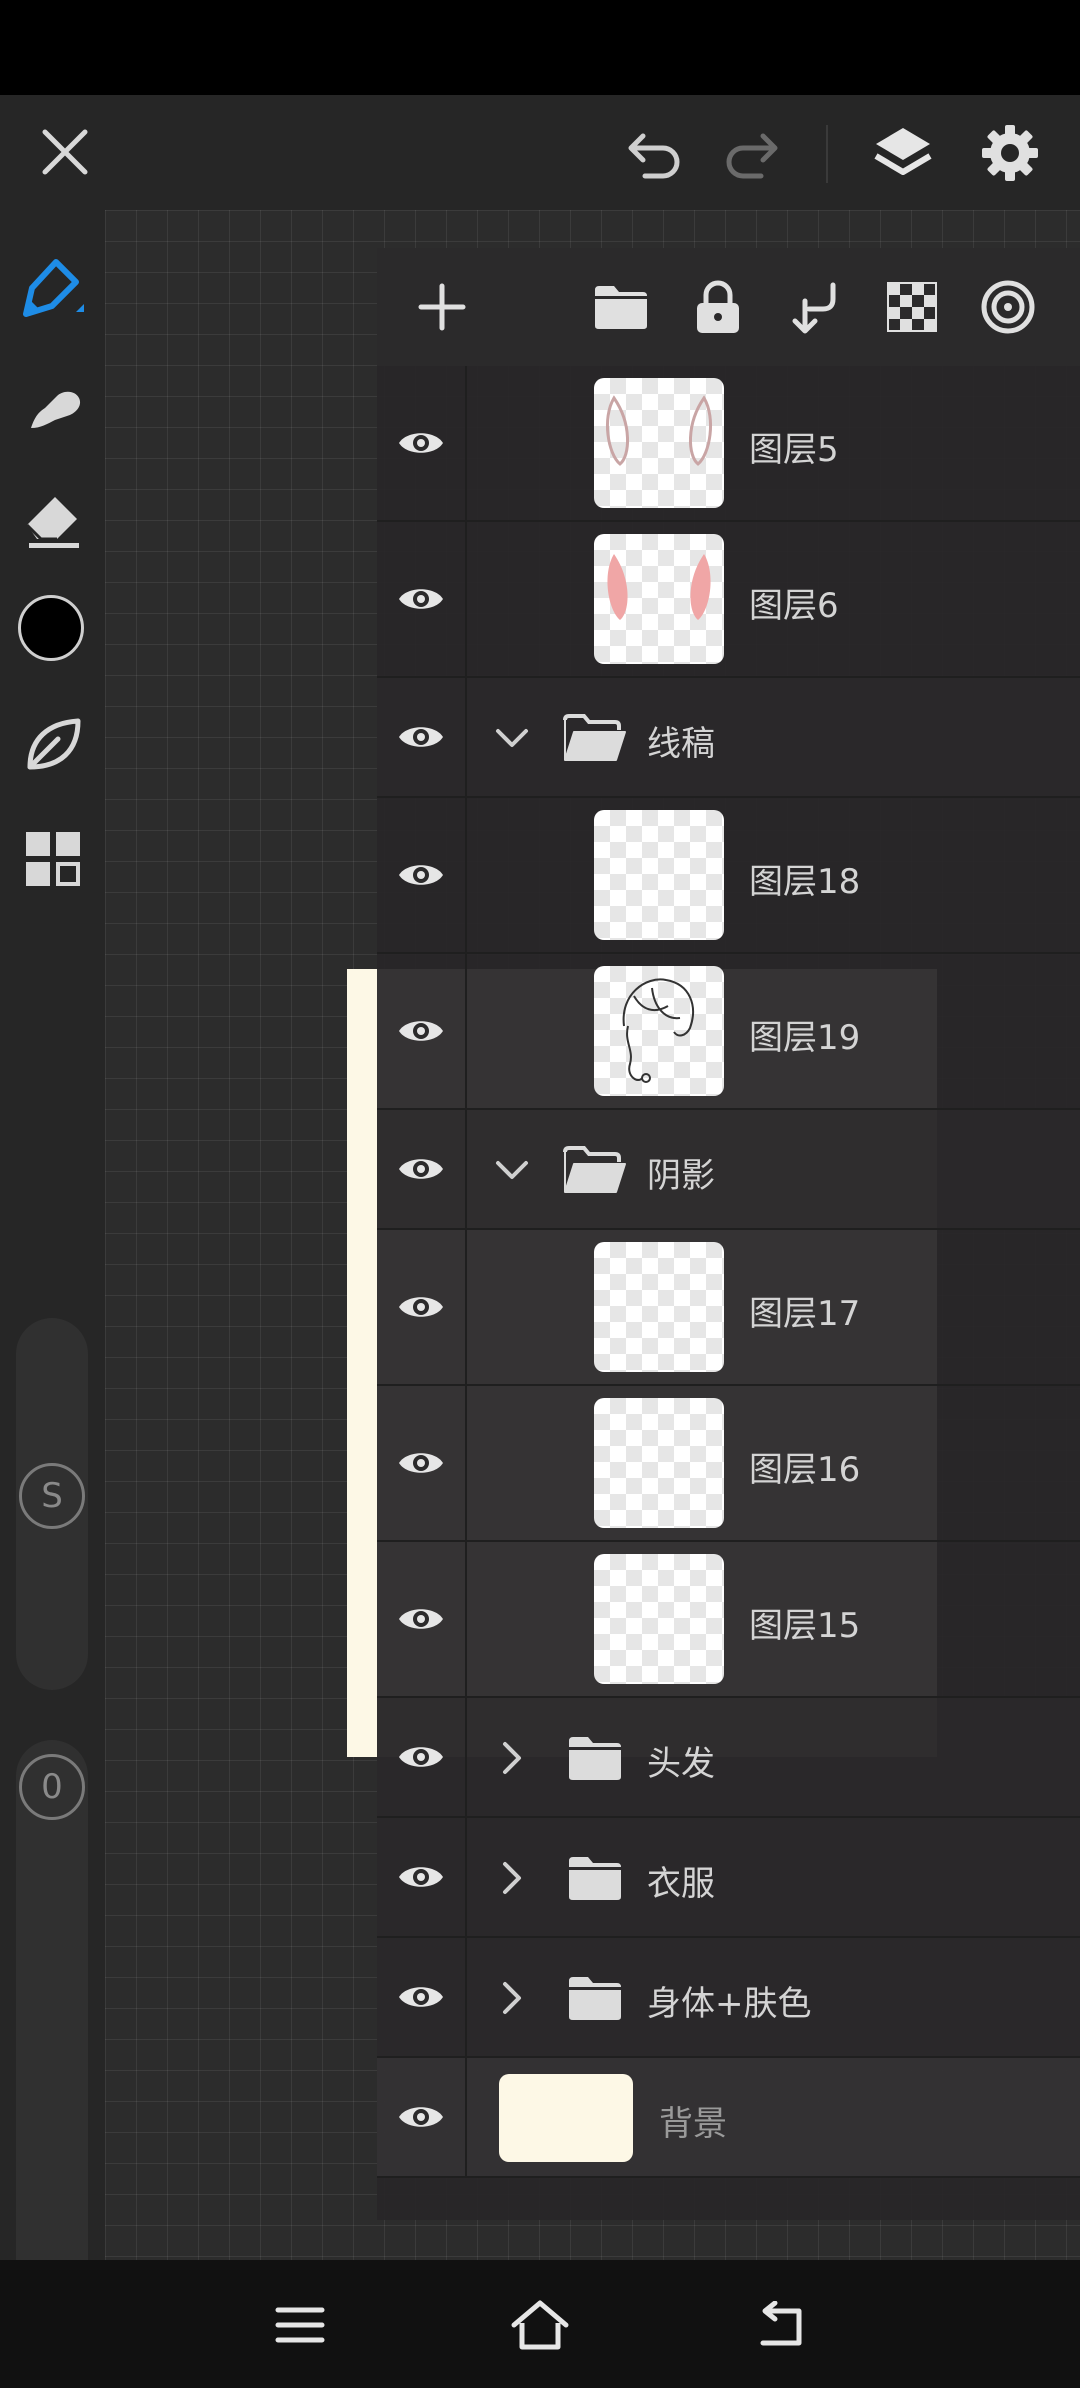 This screenshot has height=2388, width=1080. What do you see at coordinates (718, 307) in the screenshot?
I see `lock-icon` at bounding box center [718, 307].